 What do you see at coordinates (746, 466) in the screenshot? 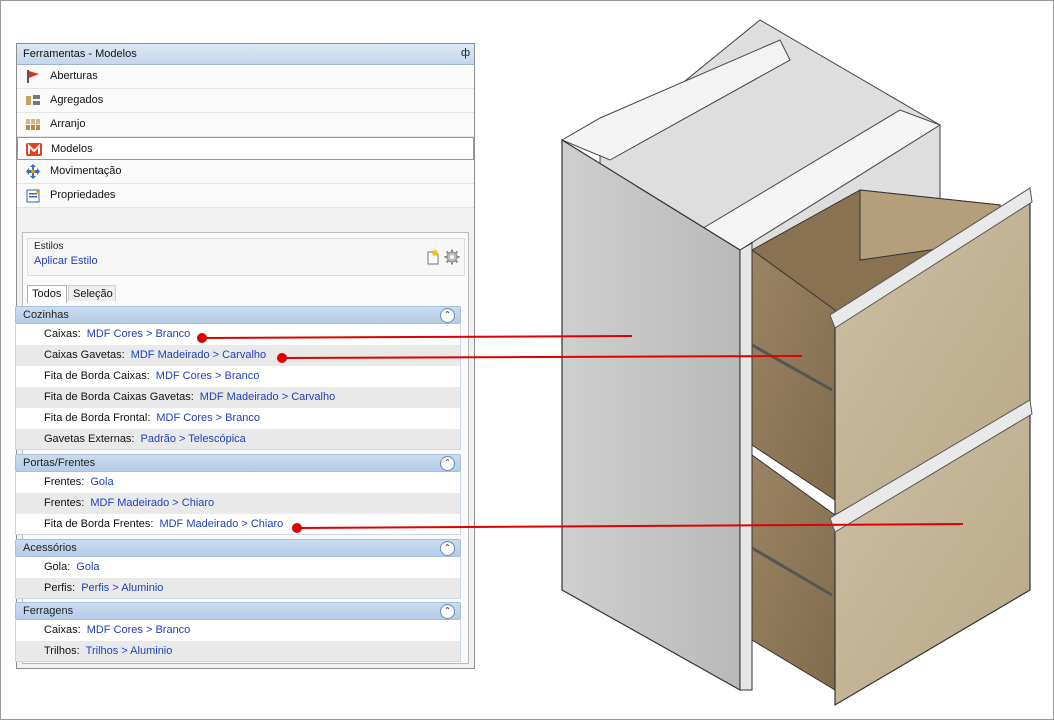
I see `cabinet-left-edge` at bounding box center [746, 466].